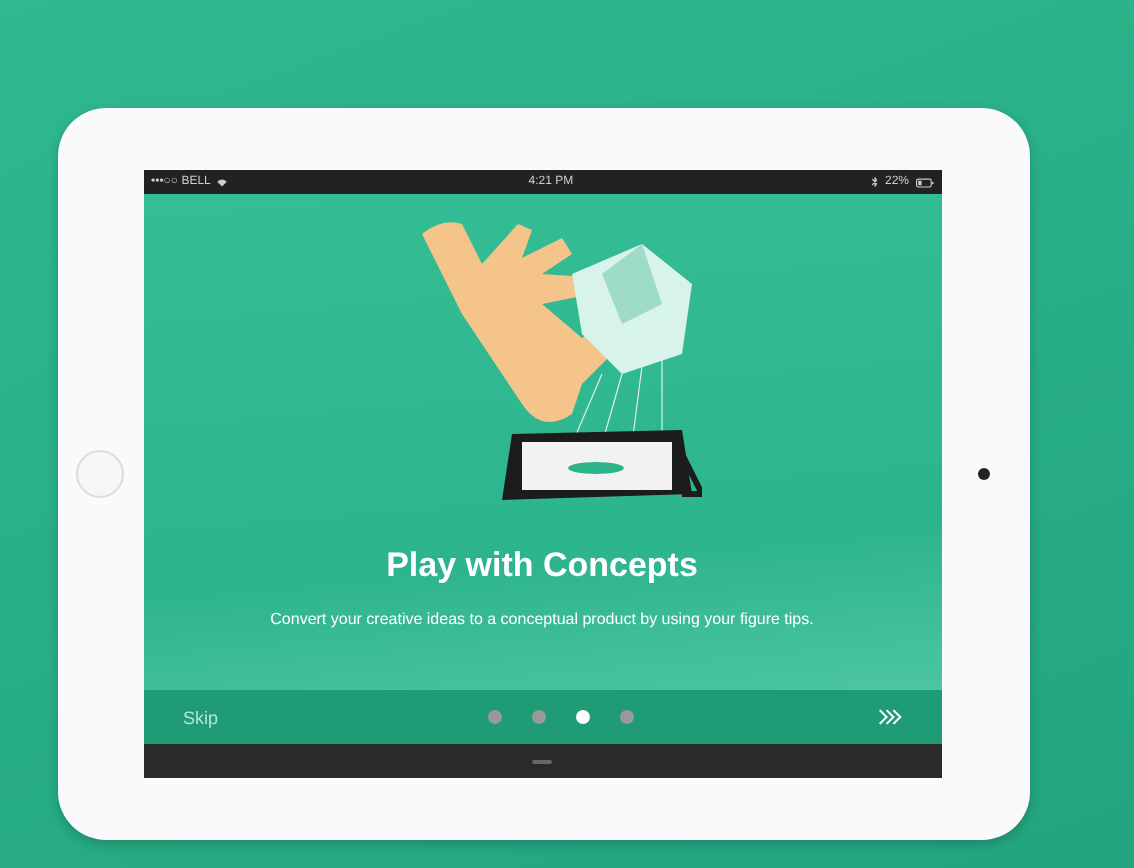 This screenshot has height=868, width=1134. I want to click on onboarding-title: Play with Concepts, so click(542, 566).